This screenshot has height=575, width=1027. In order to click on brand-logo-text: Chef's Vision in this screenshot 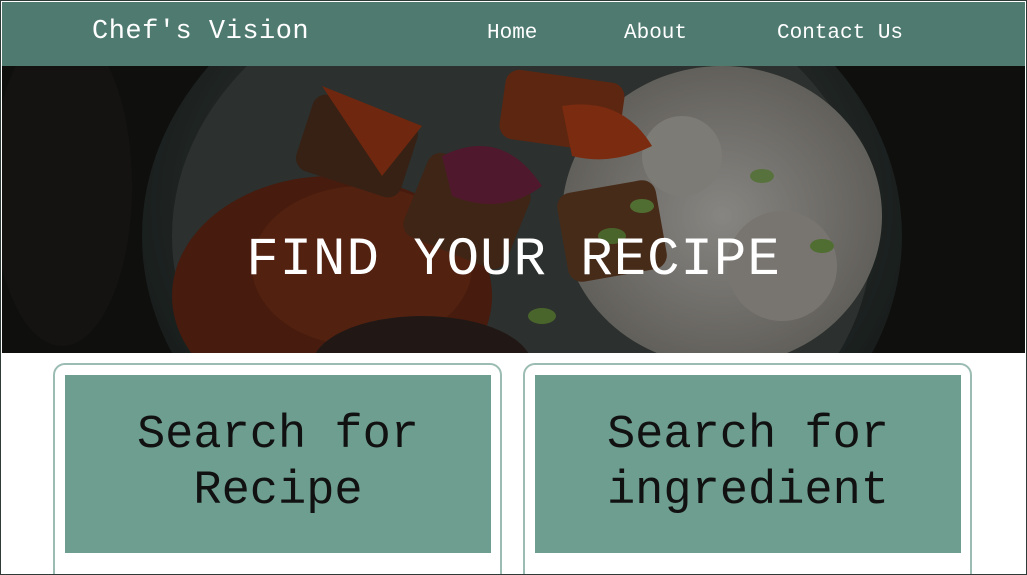, I will do `click(200, 32)`.